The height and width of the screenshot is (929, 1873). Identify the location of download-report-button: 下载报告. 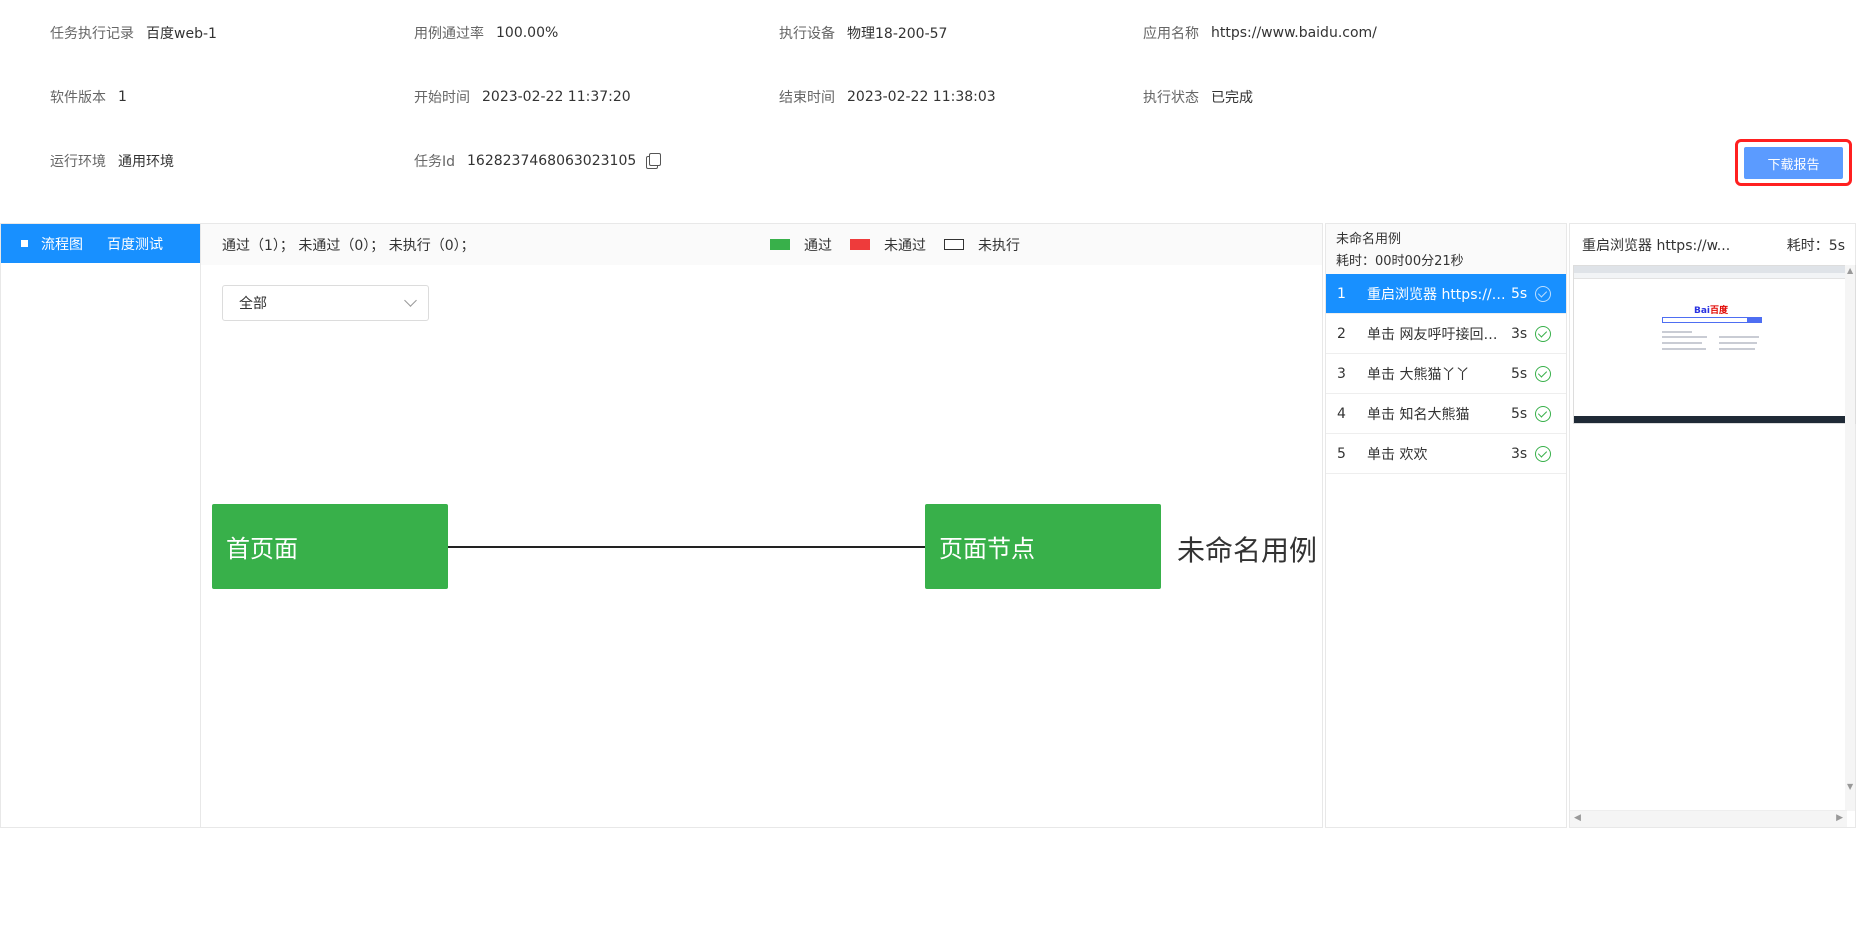
(1793, 163).